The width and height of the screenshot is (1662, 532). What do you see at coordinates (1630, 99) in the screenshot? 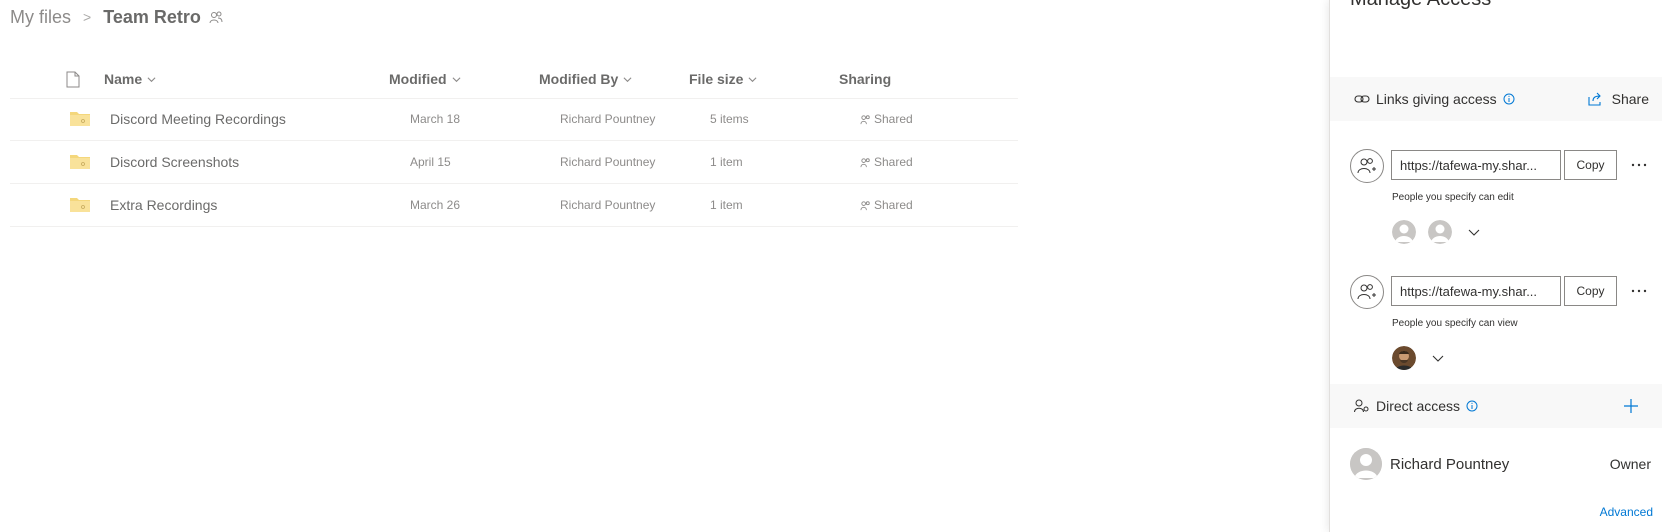
I see `share-label: Share` at bounding box center [1630, 99].